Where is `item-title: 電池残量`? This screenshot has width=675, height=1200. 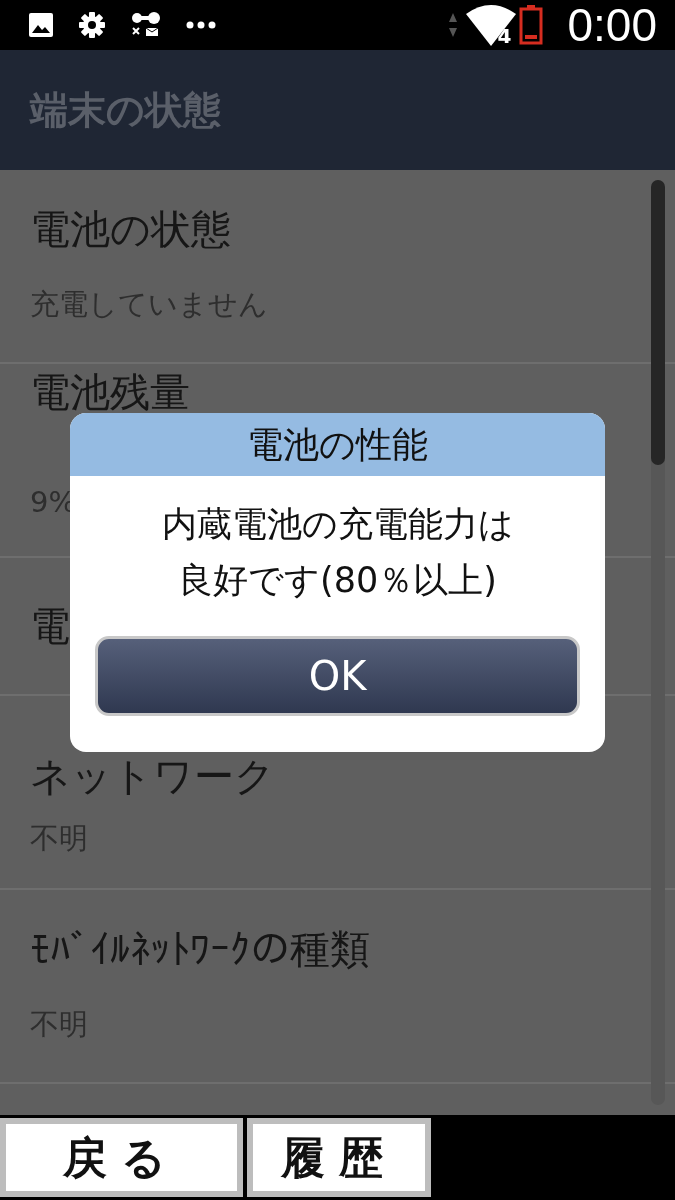 item-title: 電池残量 is located at coordinates (110, 392).